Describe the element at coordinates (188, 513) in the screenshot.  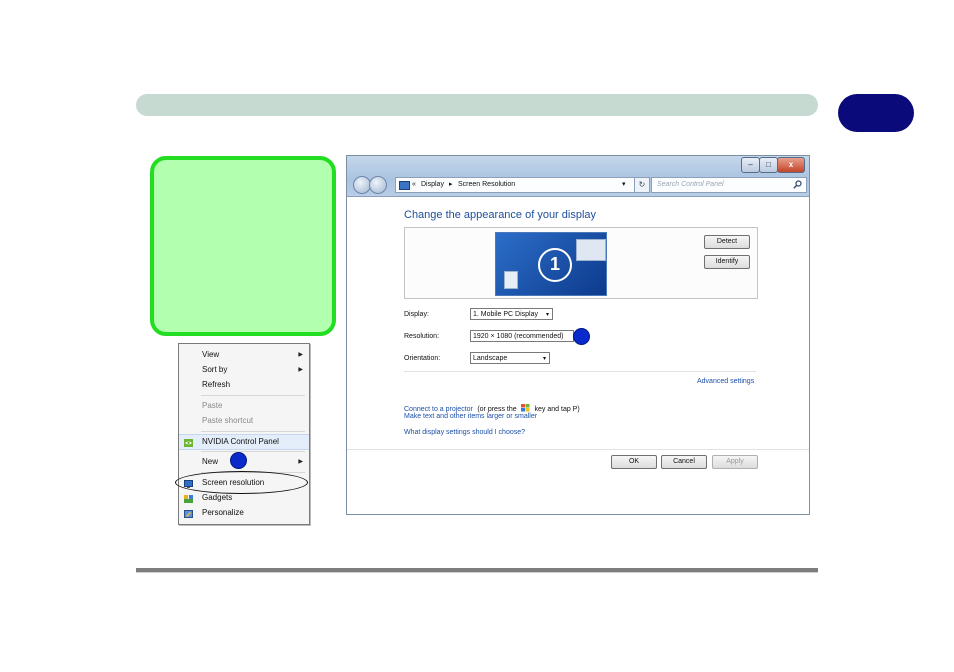
I see `personalize-icon` at that location.